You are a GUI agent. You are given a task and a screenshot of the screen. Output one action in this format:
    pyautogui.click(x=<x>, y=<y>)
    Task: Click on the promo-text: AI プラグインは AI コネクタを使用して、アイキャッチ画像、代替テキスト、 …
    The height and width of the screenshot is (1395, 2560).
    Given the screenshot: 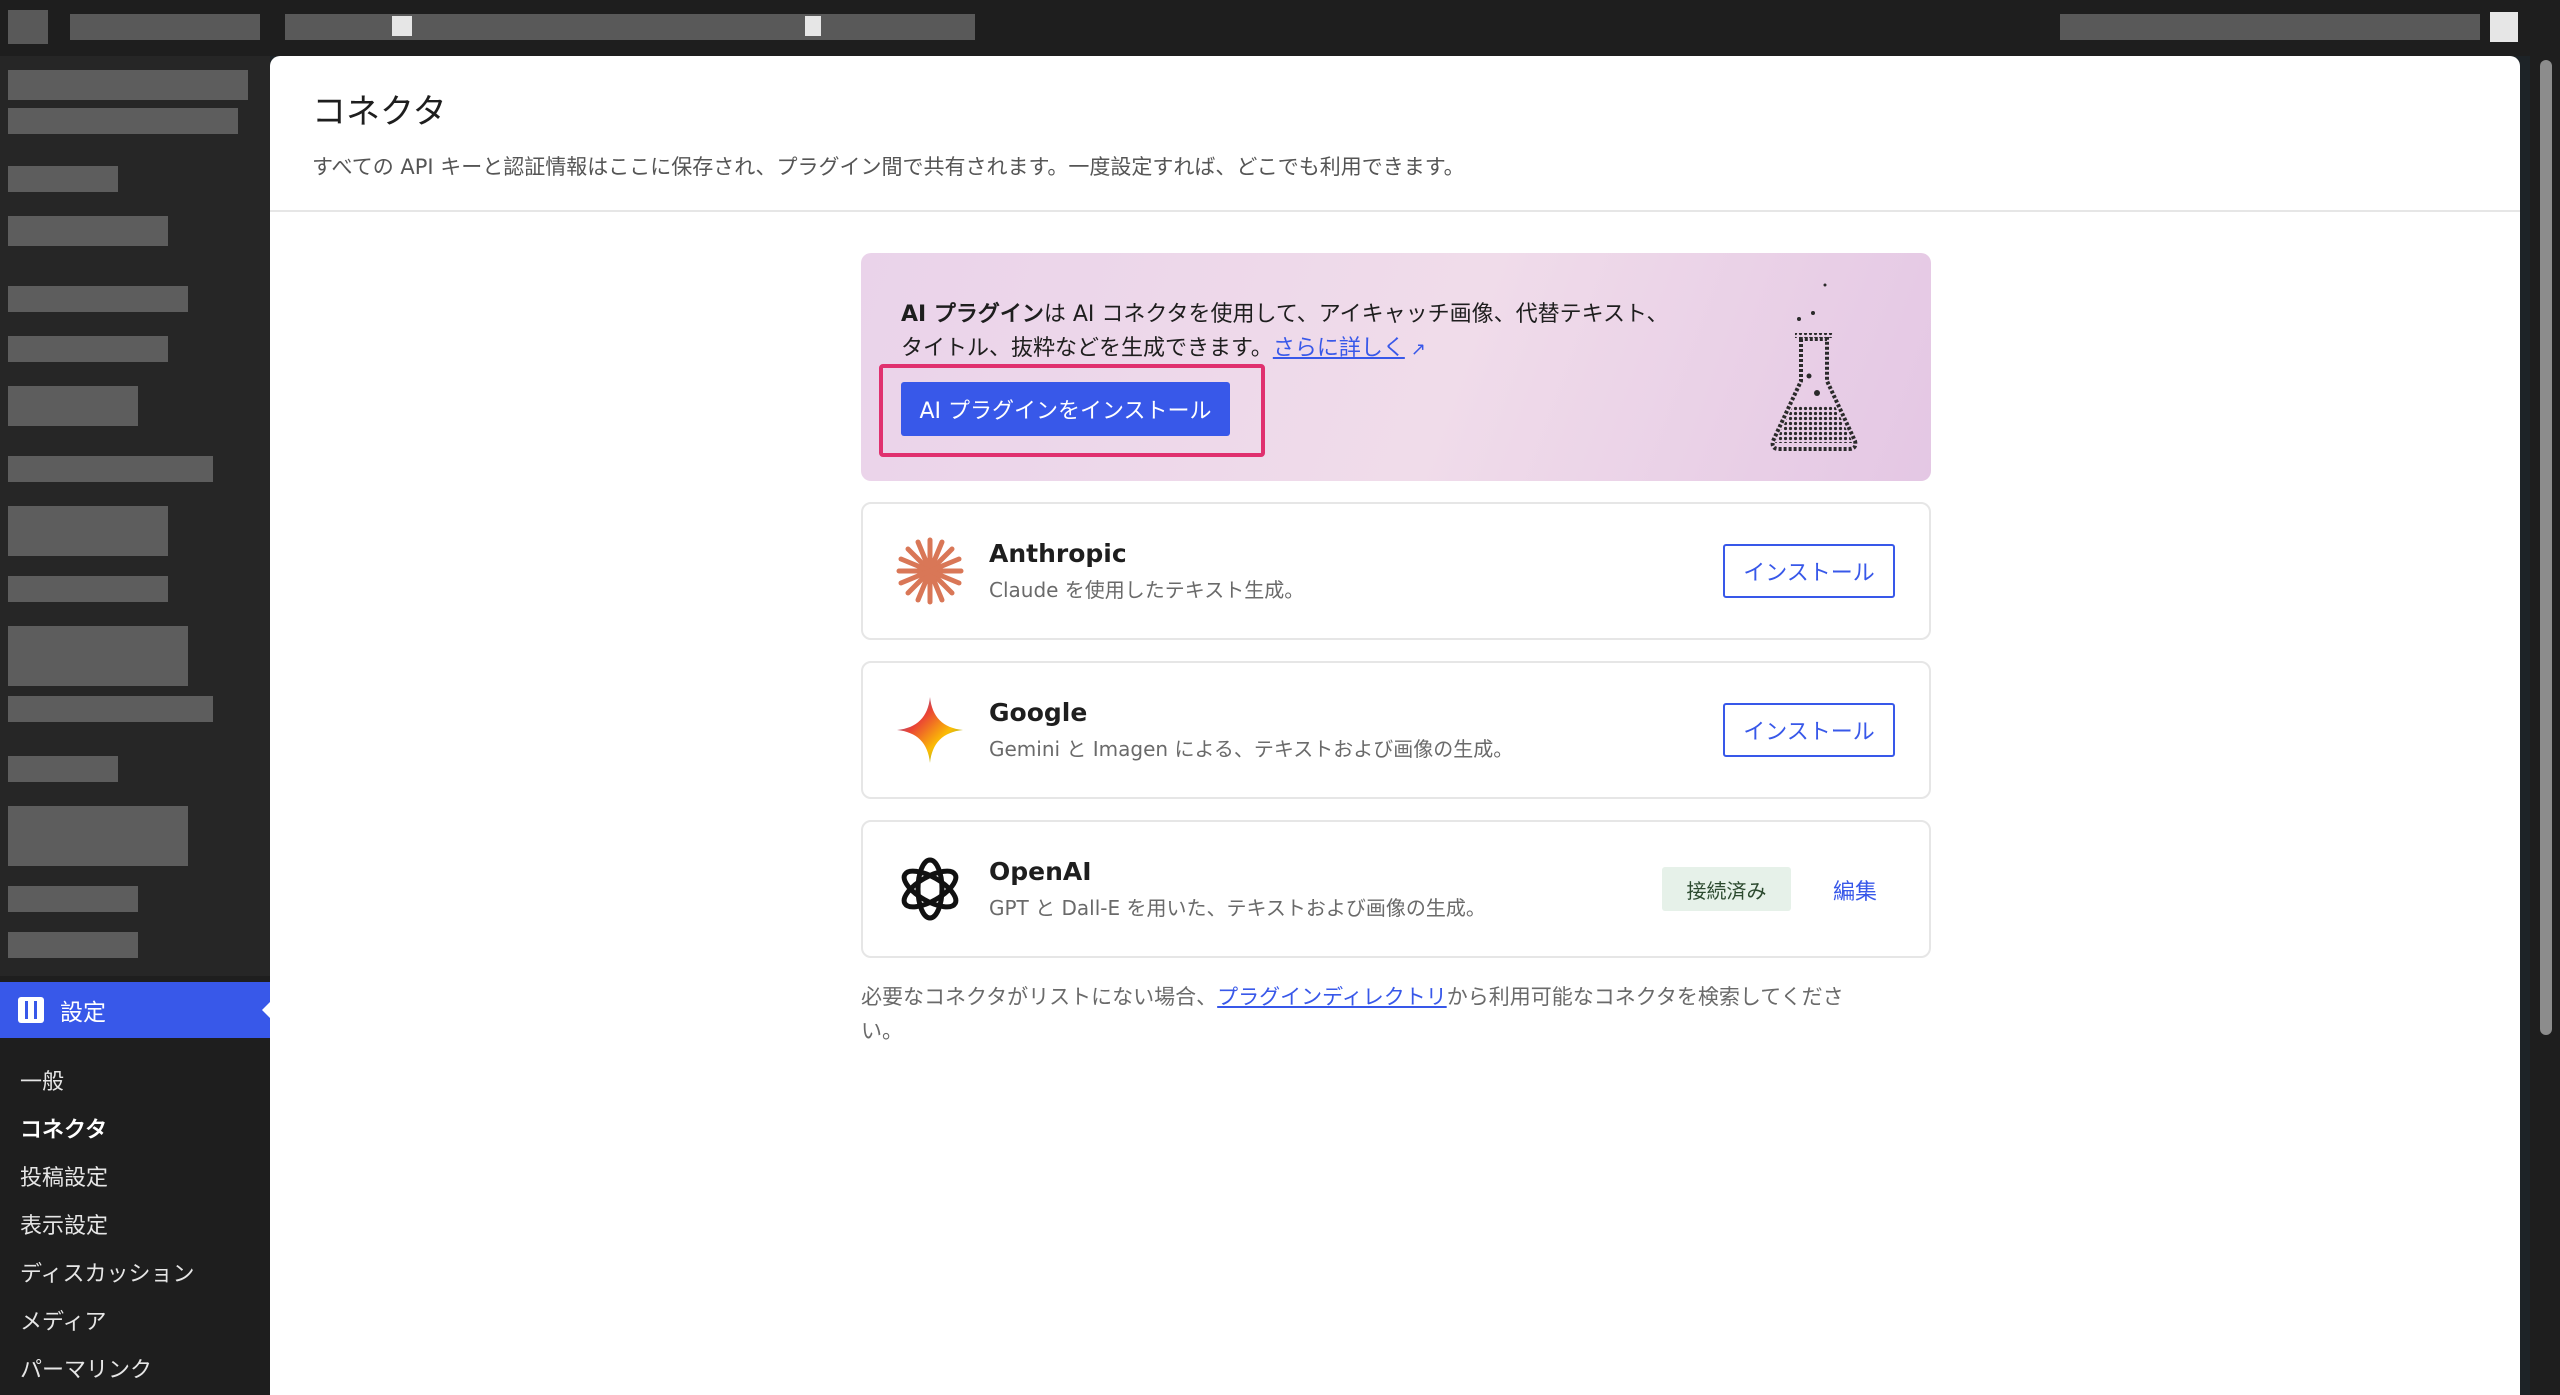 What is the action you would take?
    pyautogui.click(x=1291, y=332)
    